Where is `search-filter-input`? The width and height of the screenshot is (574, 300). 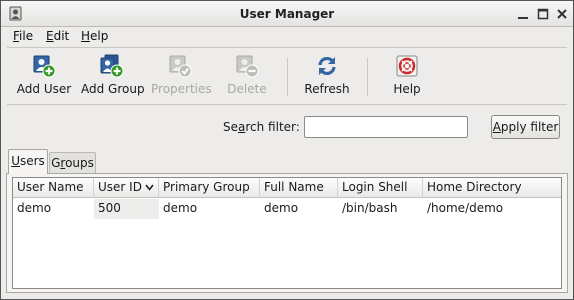 search-filter-input is located at coordinates (386, 127).